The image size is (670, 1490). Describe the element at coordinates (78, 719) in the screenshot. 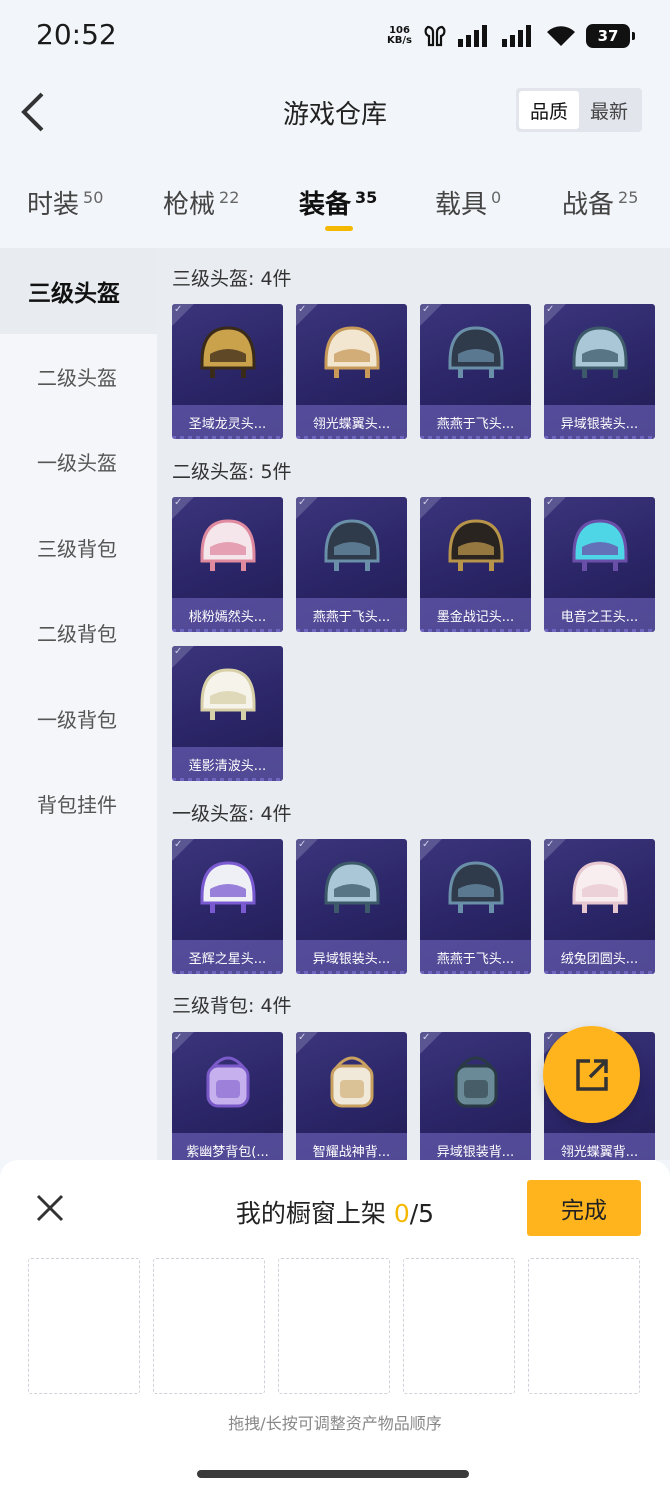

I see `sidebar-item-level1-backpack: 一级背包` at that location.